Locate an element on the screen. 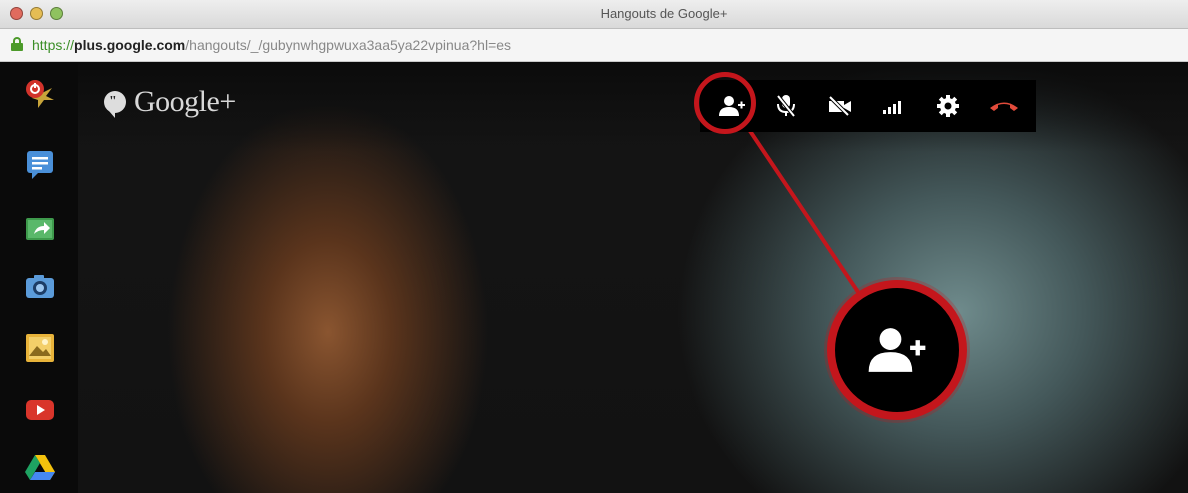  settings-gear-icon is located at coordinates (948, 106).